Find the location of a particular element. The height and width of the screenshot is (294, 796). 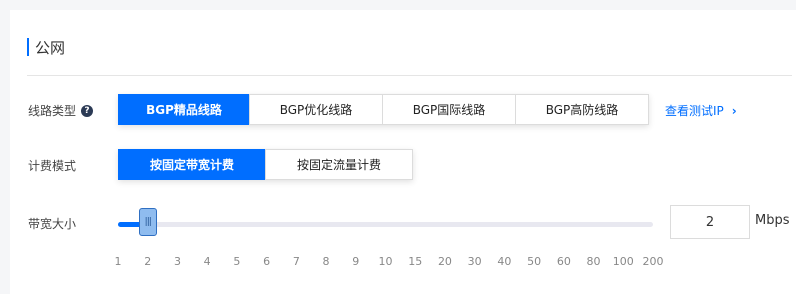

tick-label: 40 is located at coordinates (504, 261).